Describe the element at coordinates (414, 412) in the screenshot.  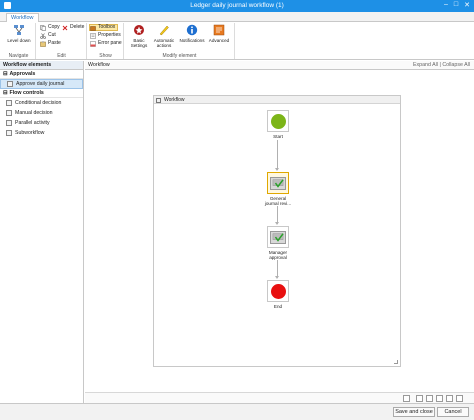
I see `save-and-close-button: Save and close` at that location.